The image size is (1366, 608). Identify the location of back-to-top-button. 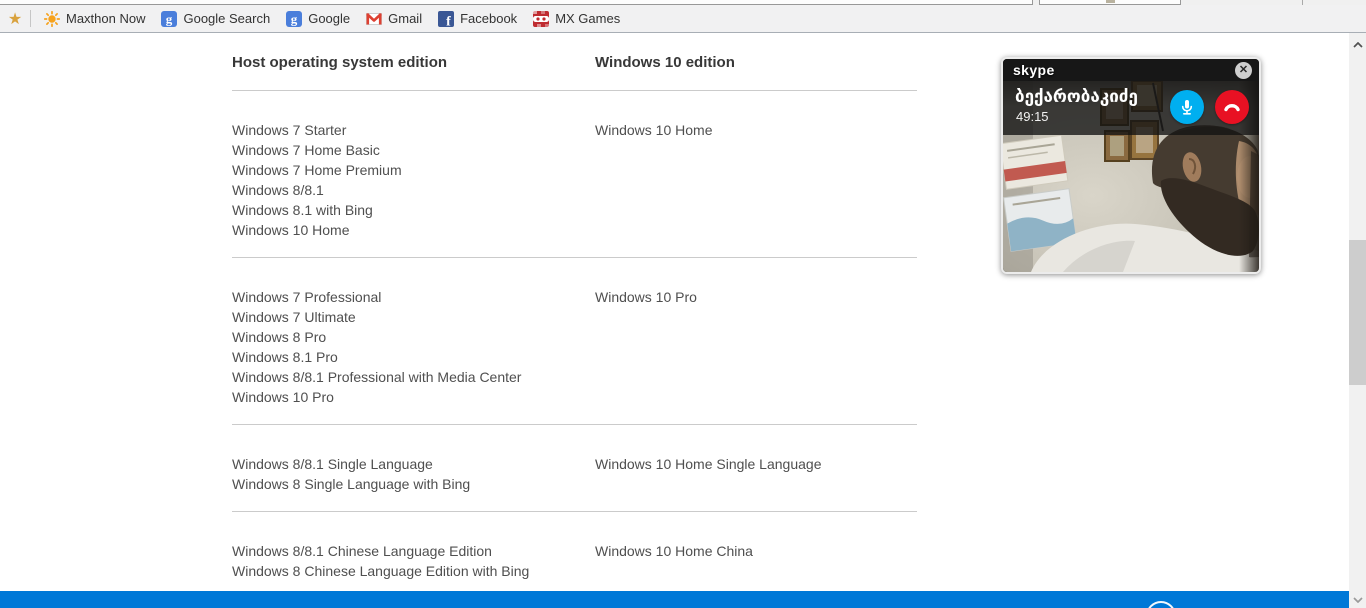
(1161, 604).